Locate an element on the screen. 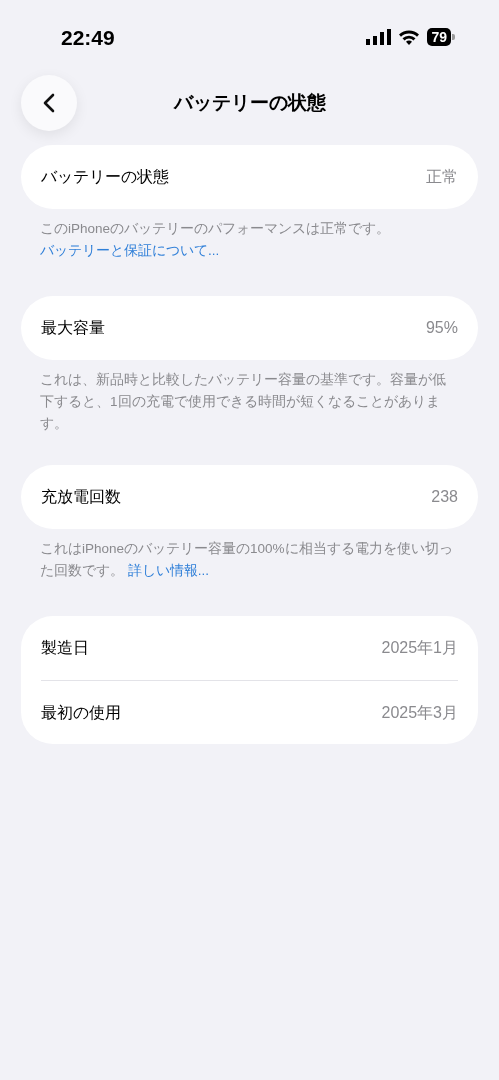 The height and width of the screenshot is (1080, 499). row-label: 最大容量 is located at coordinates (73, 328).